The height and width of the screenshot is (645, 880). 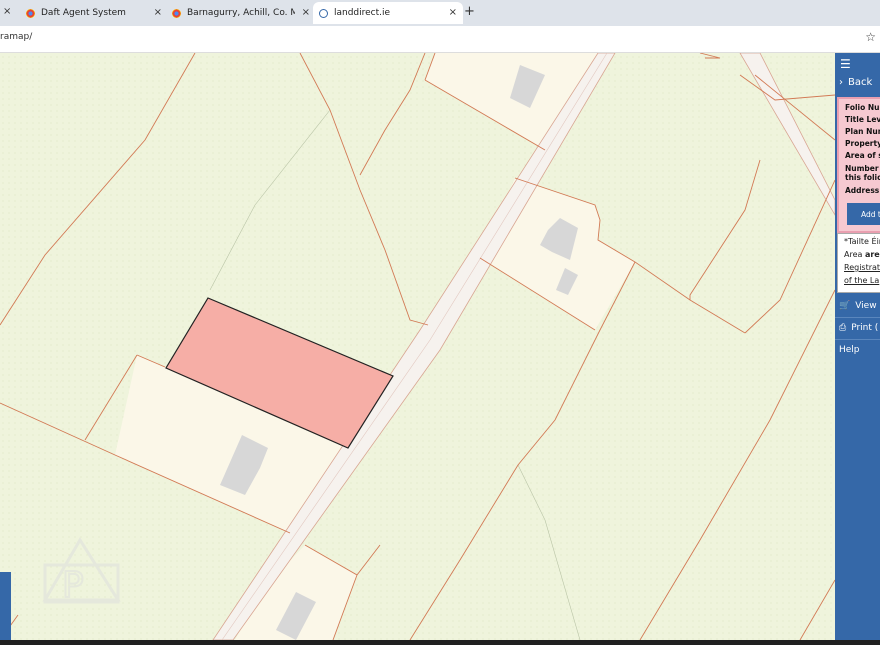 What do you see at coordinates (862, 143) in the screenshot?
I see `info-row: Property N` at bounding box center [862, 143].